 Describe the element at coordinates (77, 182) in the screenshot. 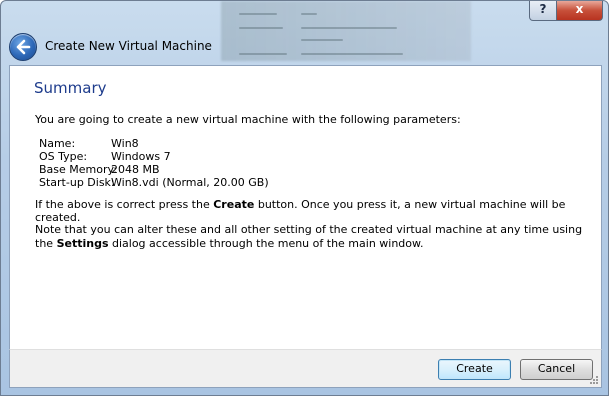

I see `param-label: Start-up Disk:` at that location.